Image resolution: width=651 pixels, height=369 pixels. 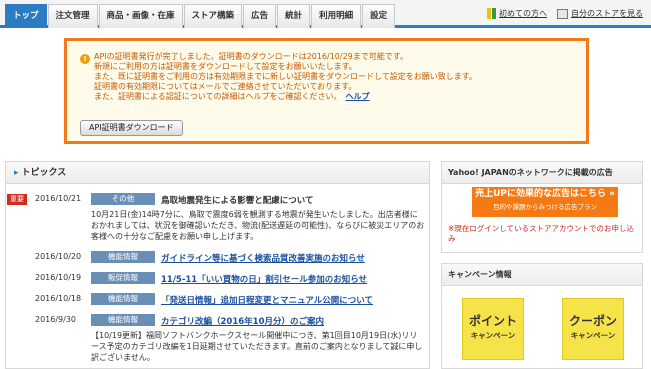 What do you see at coordinates (491, 13) in the screenshot?
I see `beginner-mark-icon` at bounding box center [491, 13].